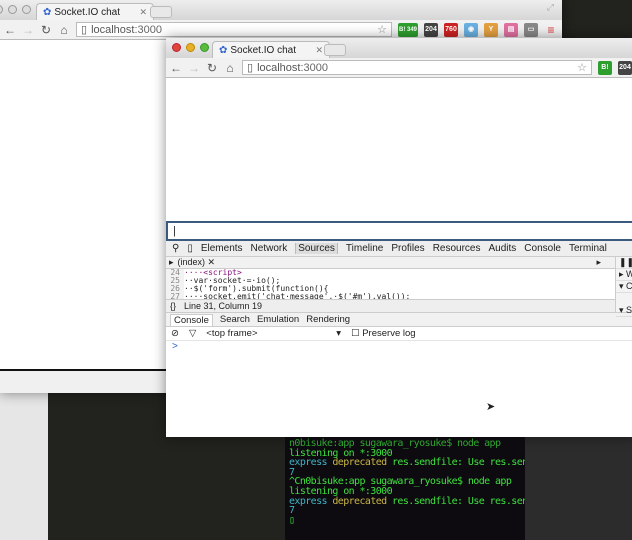 This screenshot has height=540, width=632. What do you see at coordinates (451, 29) in the screenshot?
I see `notify-extension-icon: 760` at bounding box center [451, 29].